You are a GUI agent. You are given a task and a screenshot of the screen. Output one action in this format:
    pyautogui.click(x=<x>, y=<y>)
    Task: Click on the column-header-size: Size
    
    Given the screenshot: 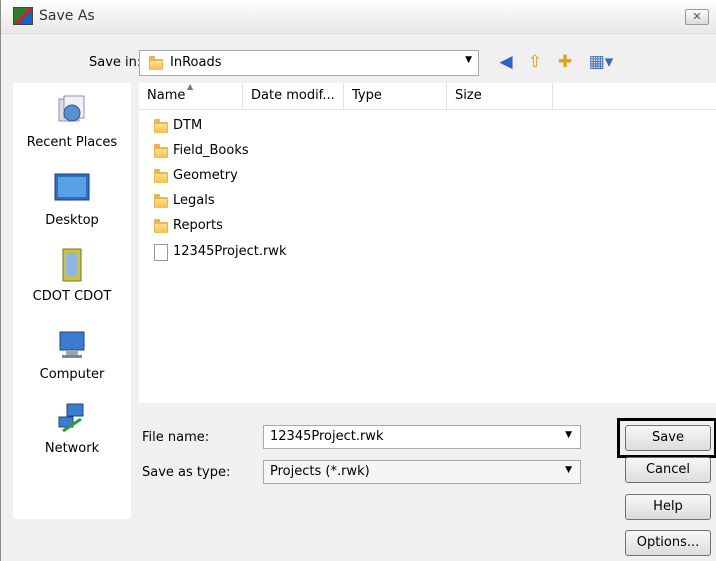 What is the action you would take?
    pyautogui.click(x=500, y=96)
    